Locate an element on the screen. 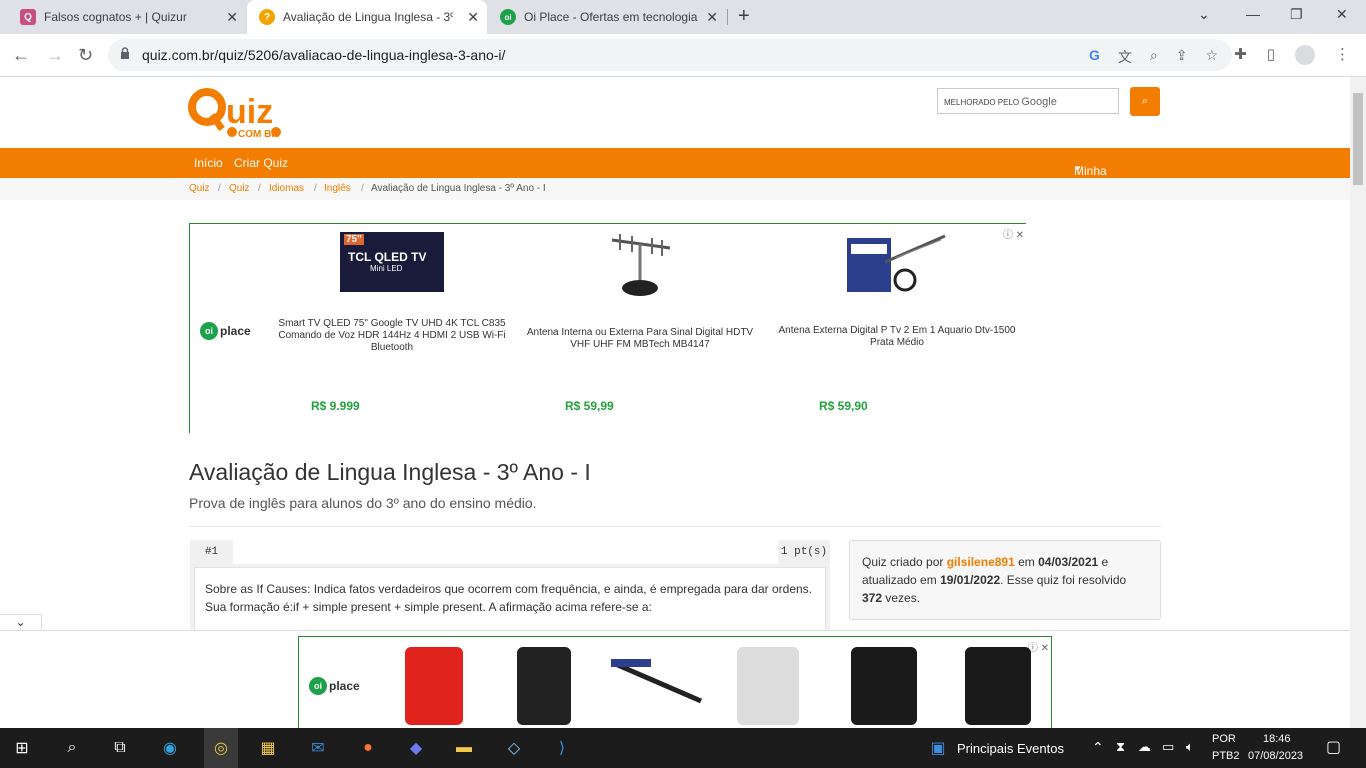 This screenshot has height=768, width=1366. breadcrumb-link: Idiomas is located at coordinates (286, 188).